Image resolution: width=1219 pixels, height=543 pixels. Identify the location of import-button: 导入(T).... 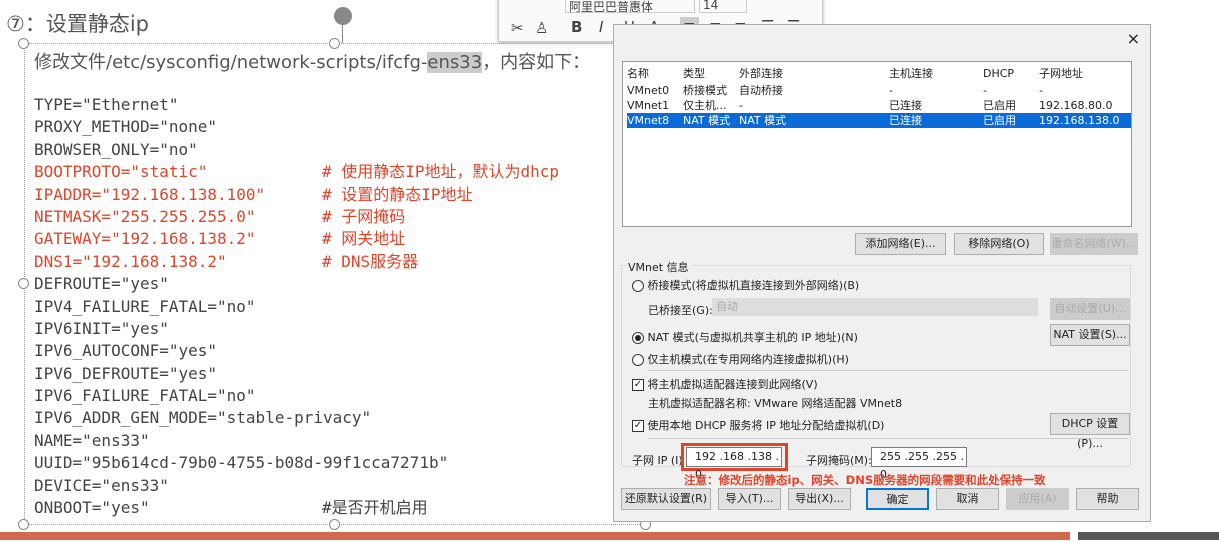
(749, 499).